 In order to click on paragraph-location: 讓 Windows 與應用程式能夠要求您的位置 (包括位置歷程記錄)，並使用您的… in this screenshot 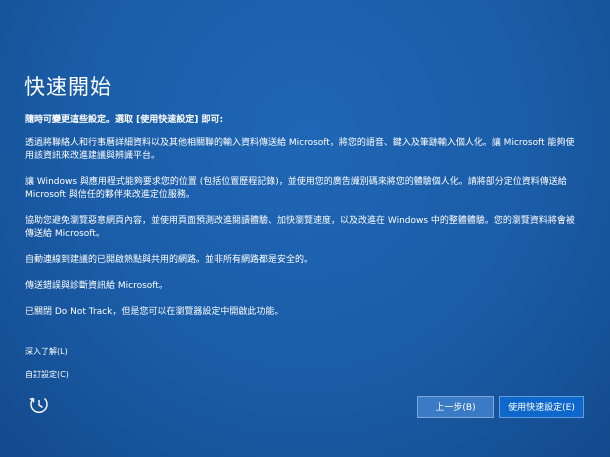, I will do `click(296, 188)`.